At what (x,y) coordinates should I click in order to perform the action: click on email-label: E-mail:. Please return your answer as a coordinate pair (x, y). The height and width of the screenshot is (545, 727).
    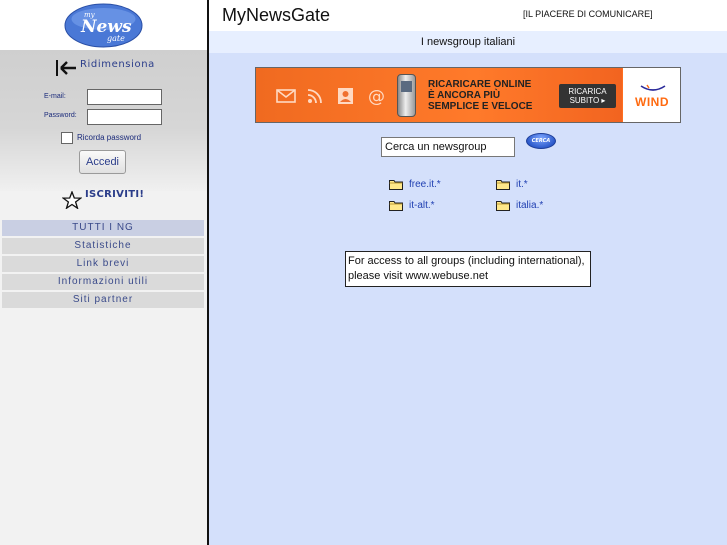
    Looking at the image, I should click on (55, 96).